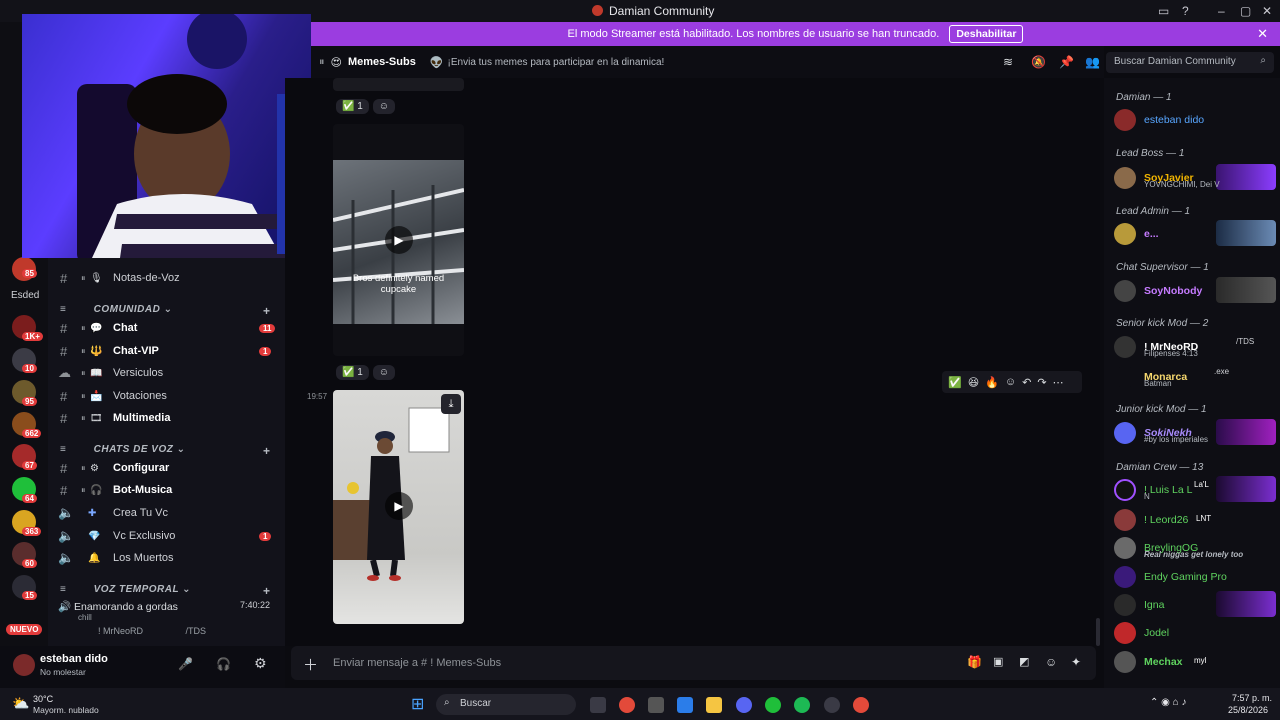 This screenshot has height=720, width=1280. What do you see at coordinates (1195, 633) in the screenshot?
I see `member-item: Jodel` at bounding box center [1195, 633].